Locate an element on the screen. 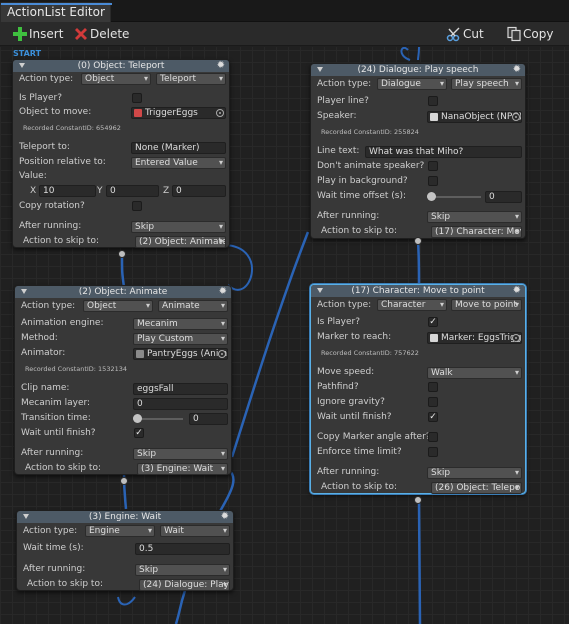  constant-id-text: Recorded ConstantID: 654962 is located at coordinates (72, 128).